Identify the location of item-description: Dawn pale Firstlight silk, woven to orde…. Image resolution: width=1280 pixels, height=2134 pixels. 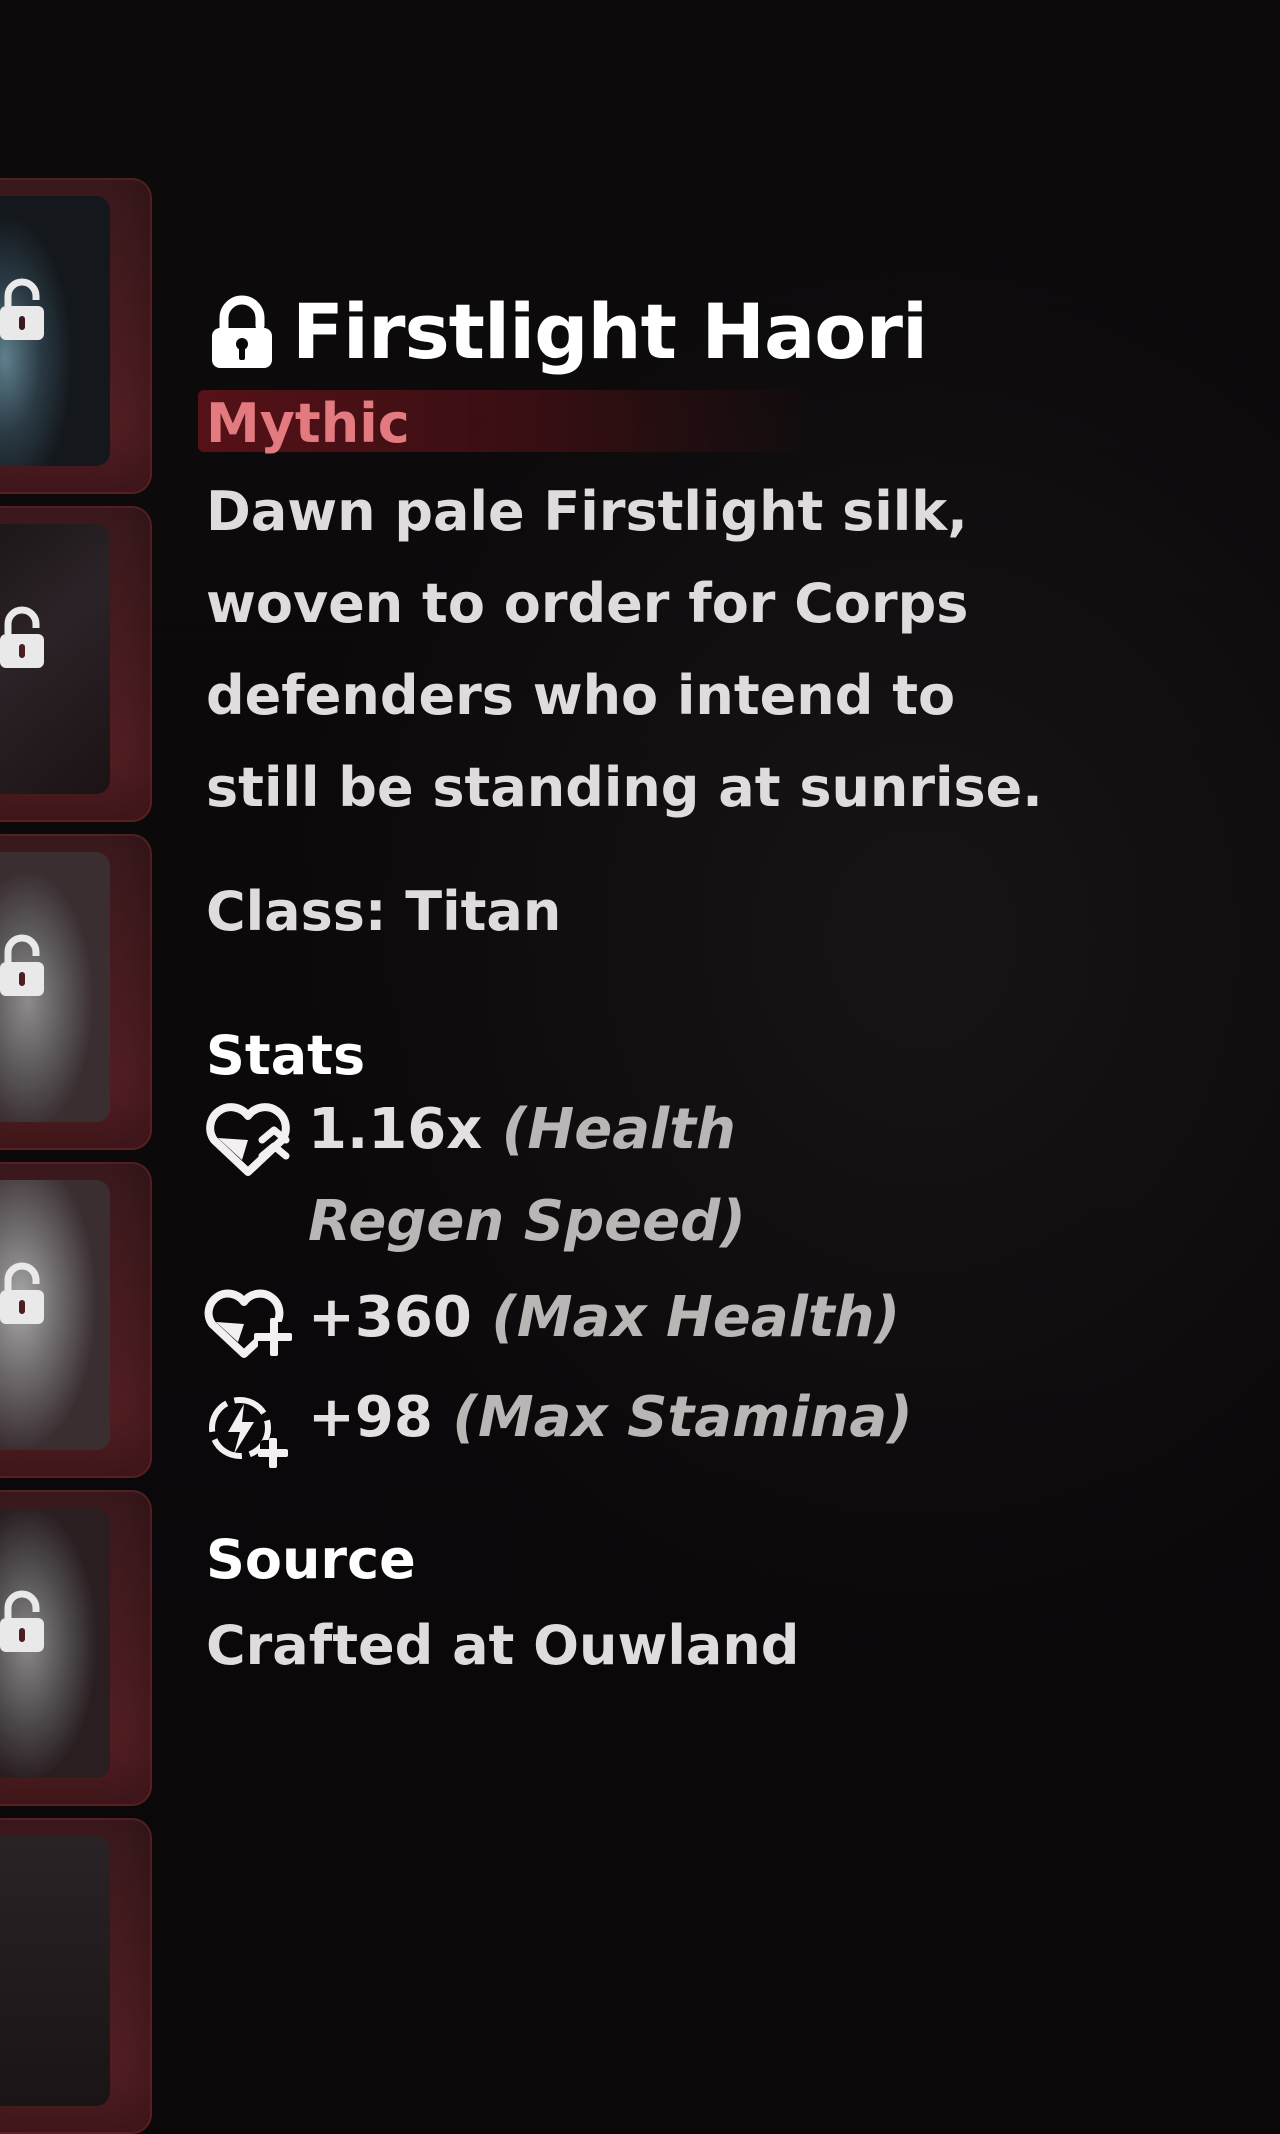
(624, 649).